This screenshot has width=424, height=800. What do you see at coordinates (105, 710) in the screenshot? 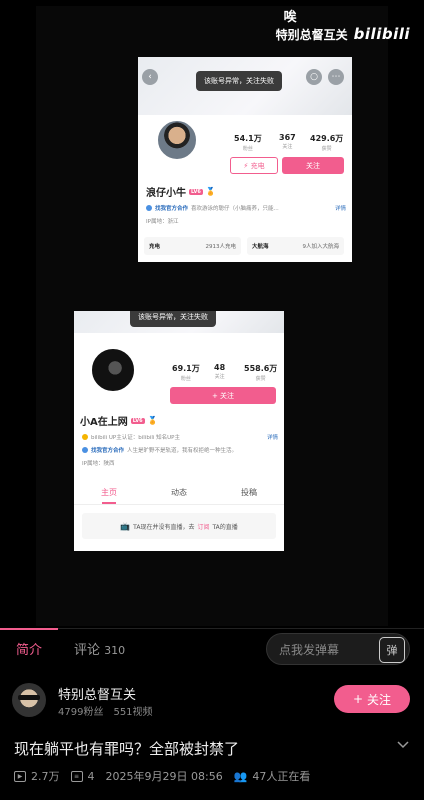
I see `uploader-meta: 4799粉丝 551视频` at bounding box center [105, 710].